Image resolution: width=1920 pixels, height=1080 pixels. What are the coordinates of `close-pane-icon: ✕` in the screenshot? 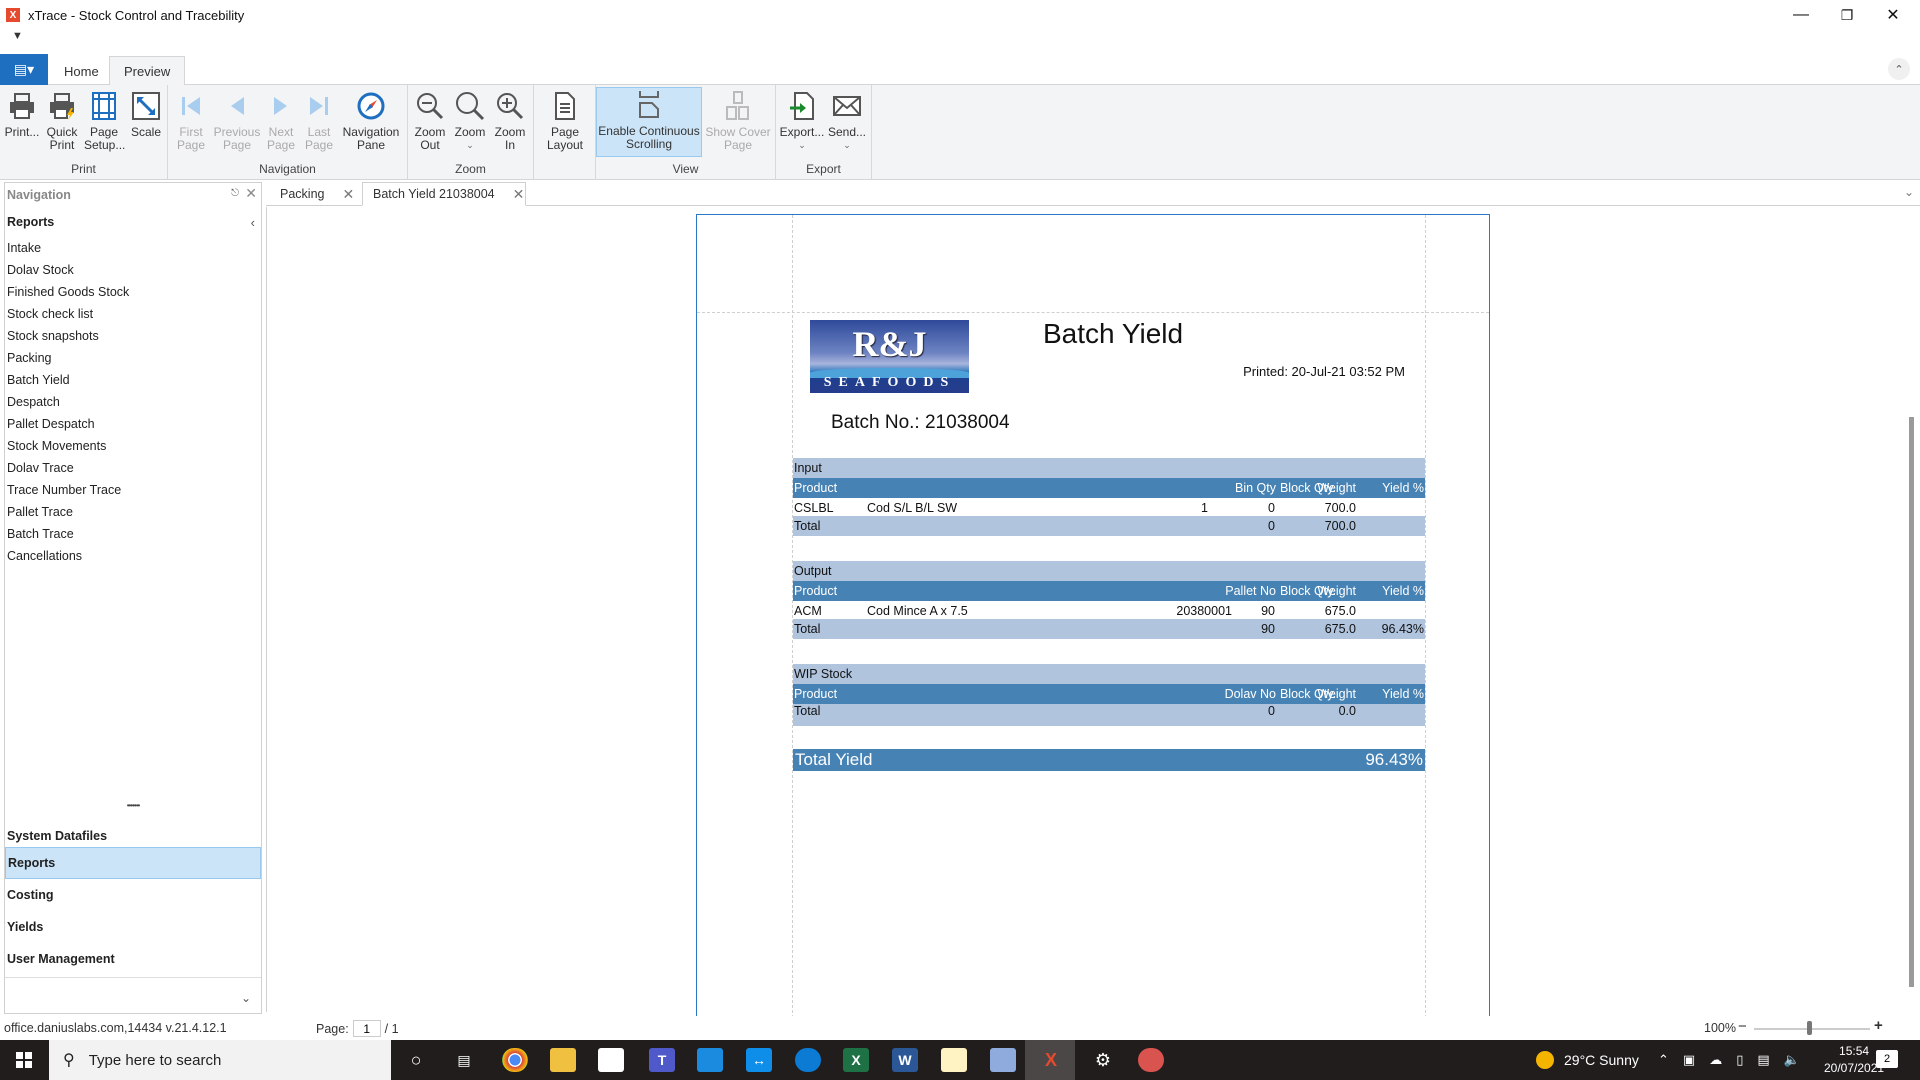 It's located at (251, 193).